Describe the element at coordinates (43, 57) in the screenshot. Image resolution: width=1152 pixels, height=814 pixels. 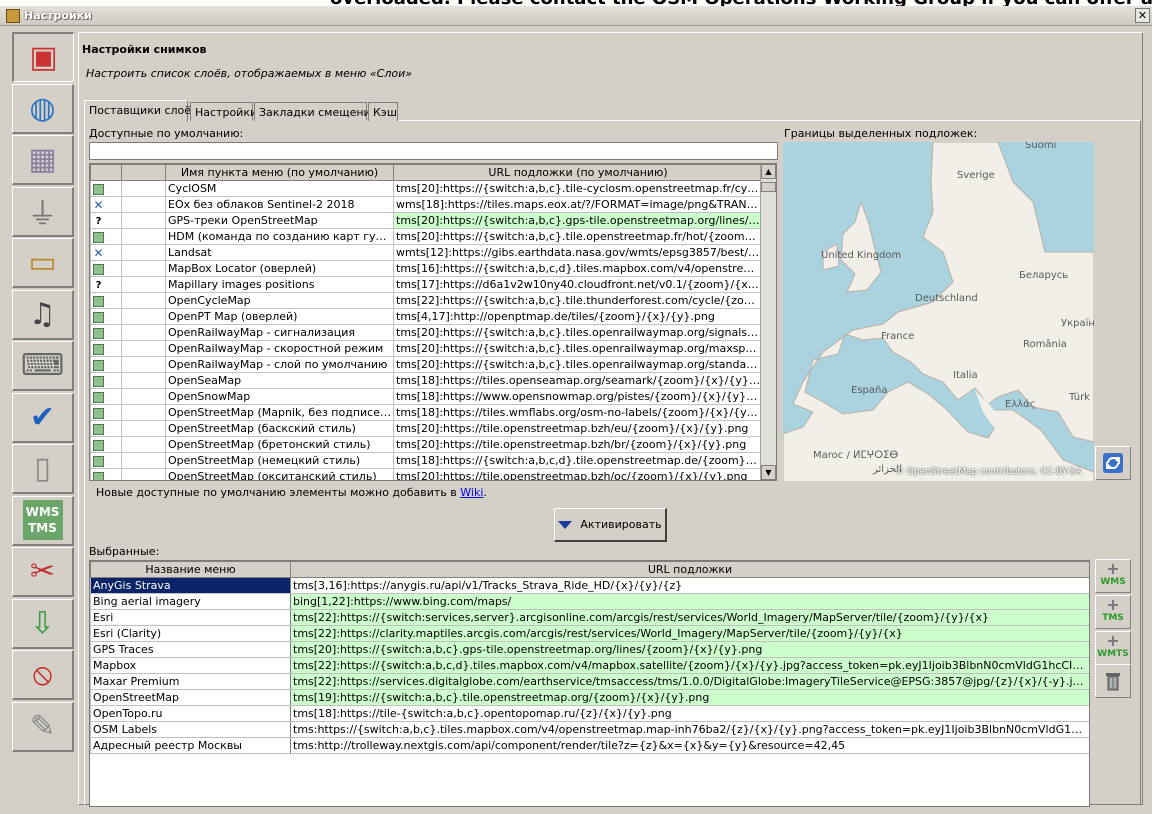
I see `sidebar-item-display-settings: ▣` at that location.